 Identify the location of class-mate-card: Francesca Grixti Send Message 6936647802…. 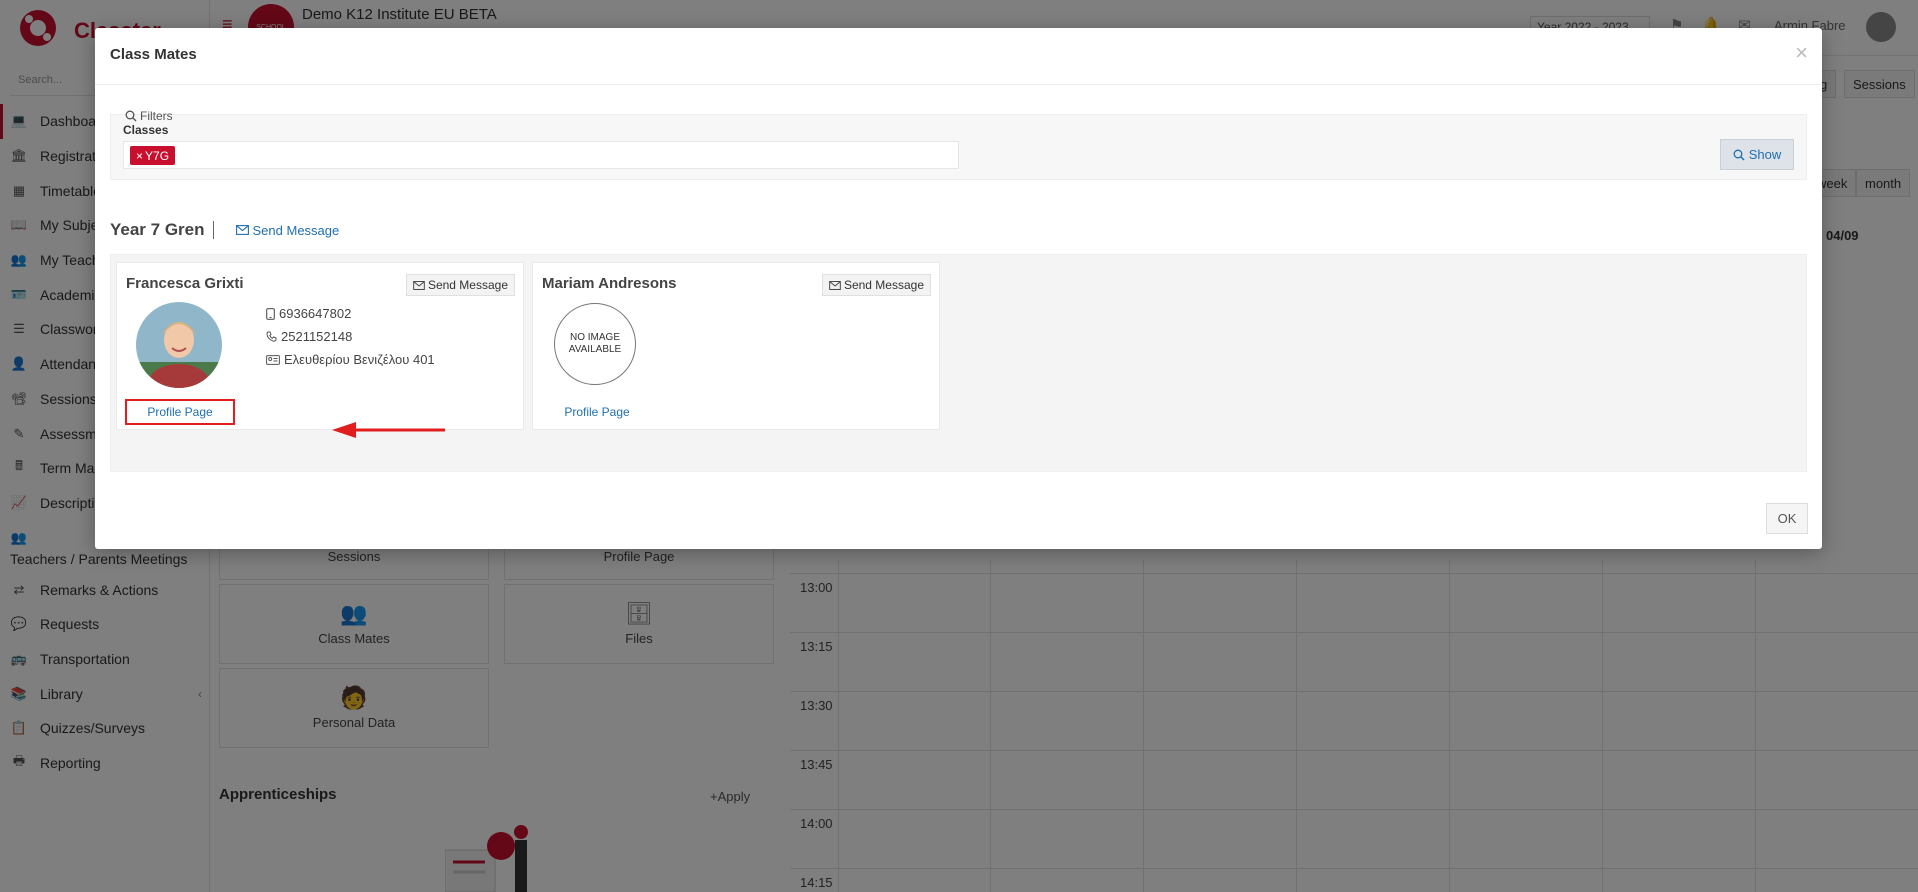
(320, 346).